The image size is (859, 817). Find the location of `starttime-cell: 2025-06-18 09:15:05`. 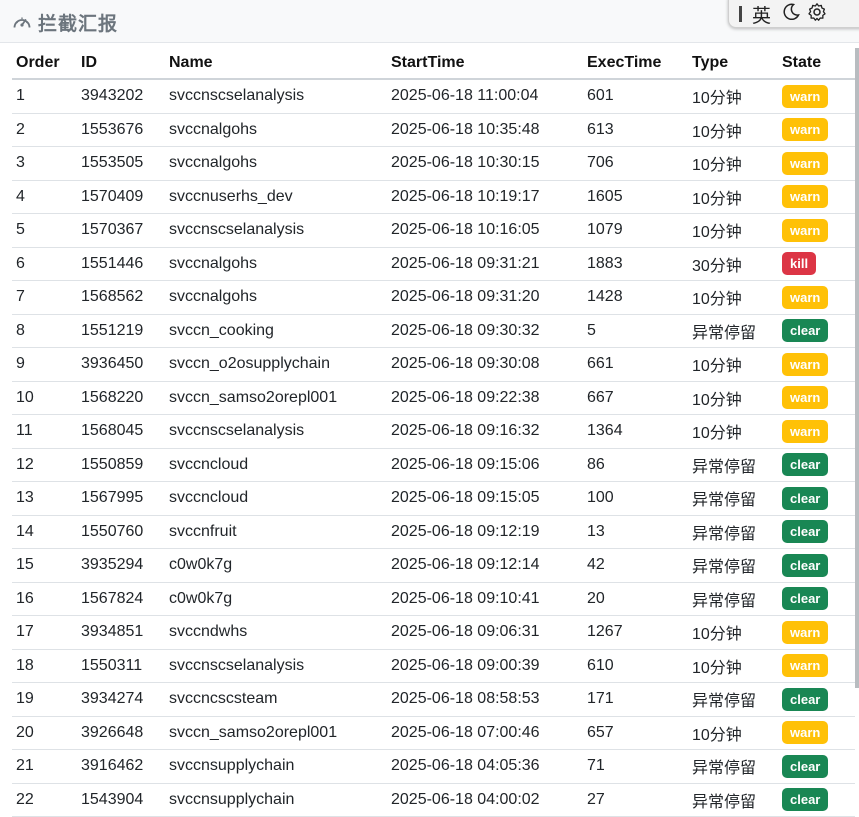

starttime-cell: 2025-06-18 09:15:05 is located at coordinates (485, 498).